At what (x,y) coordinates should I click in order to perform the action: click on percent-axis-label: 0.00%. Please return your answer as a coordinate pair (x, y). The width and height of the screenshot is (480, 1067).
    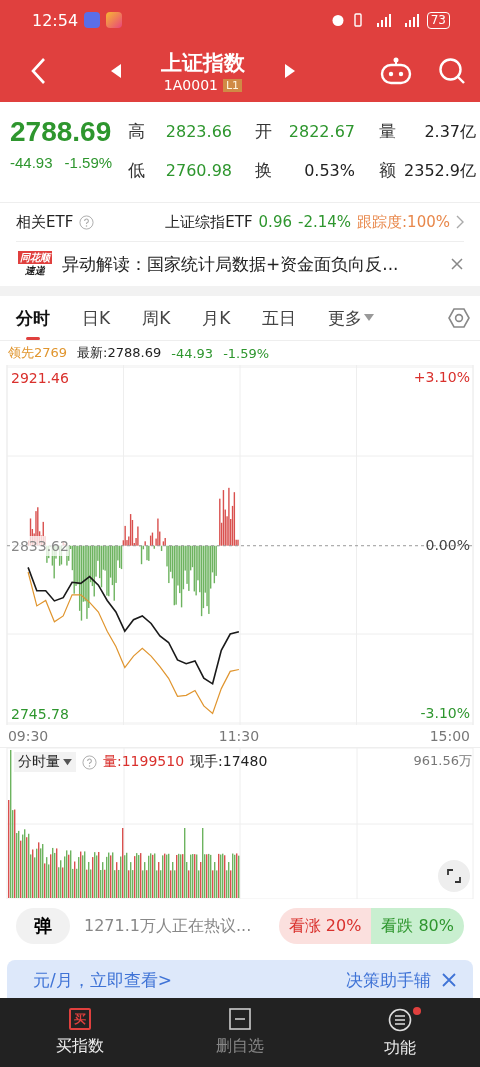
    Looking at the image, I should click on (447, 545).